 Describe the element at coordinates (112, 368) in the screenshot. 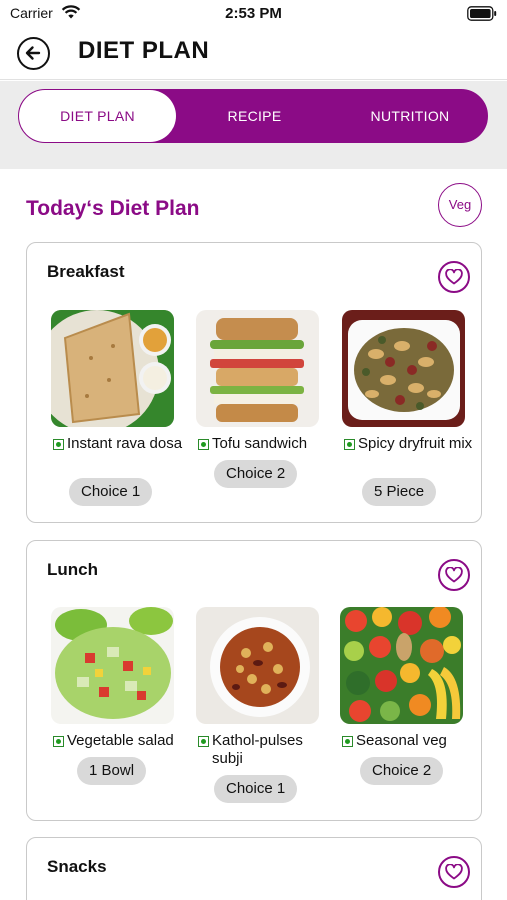

I see `rava-dosa-photo` at that location.